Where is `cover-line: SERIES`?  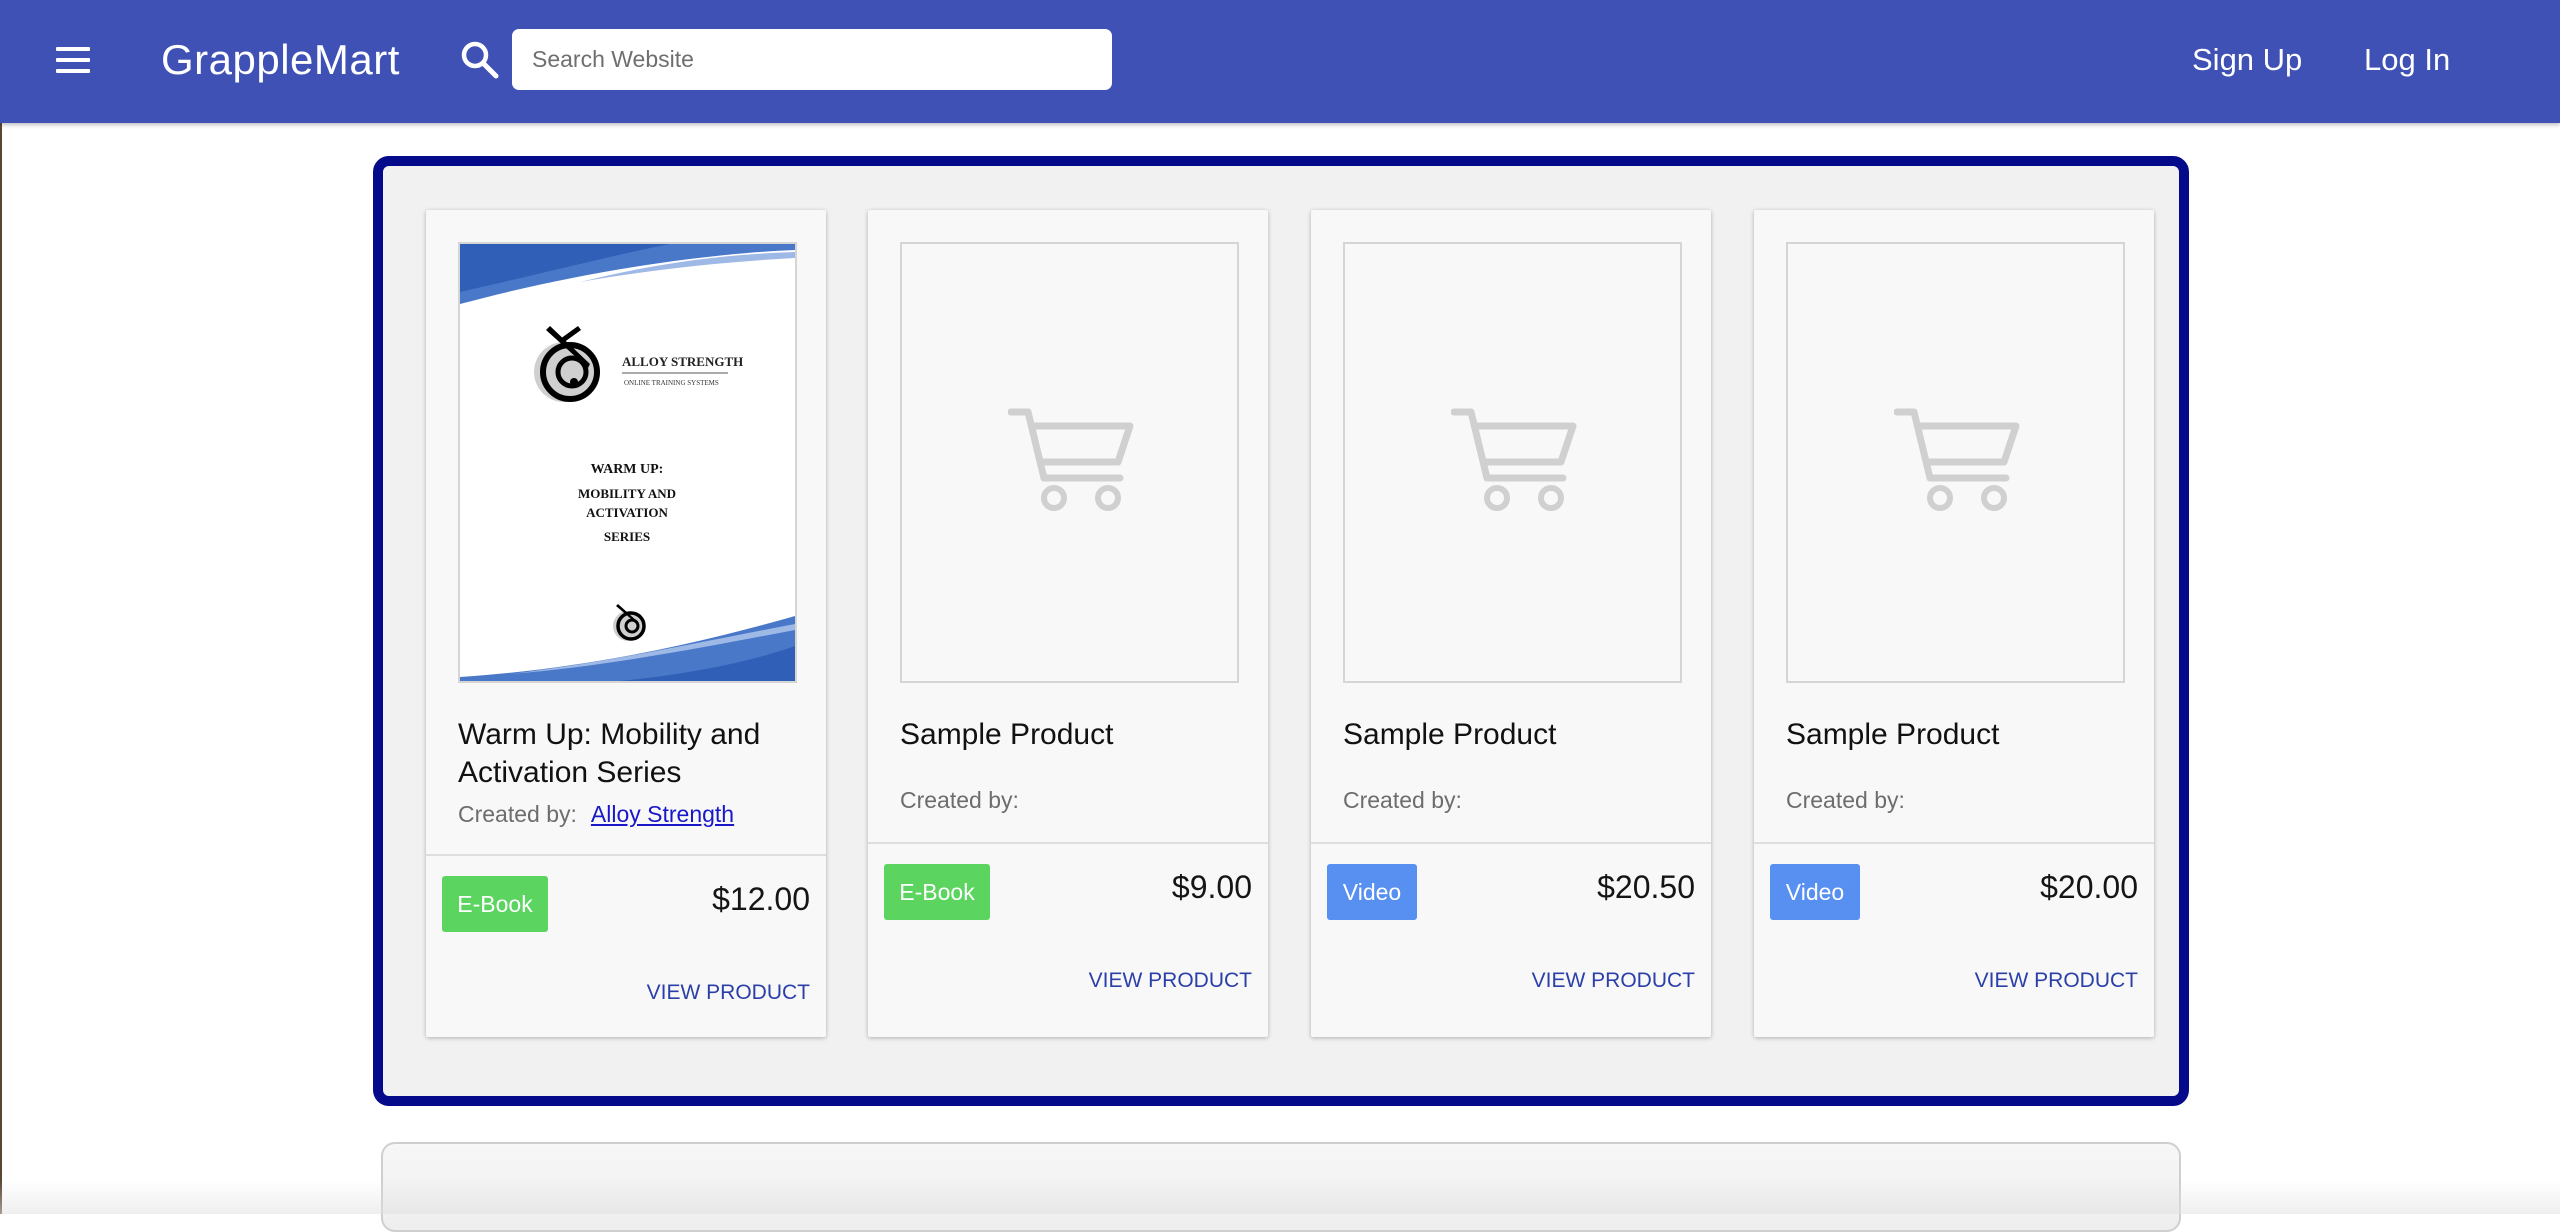
cover-line: SERIES is located at coordinates (627, 536).